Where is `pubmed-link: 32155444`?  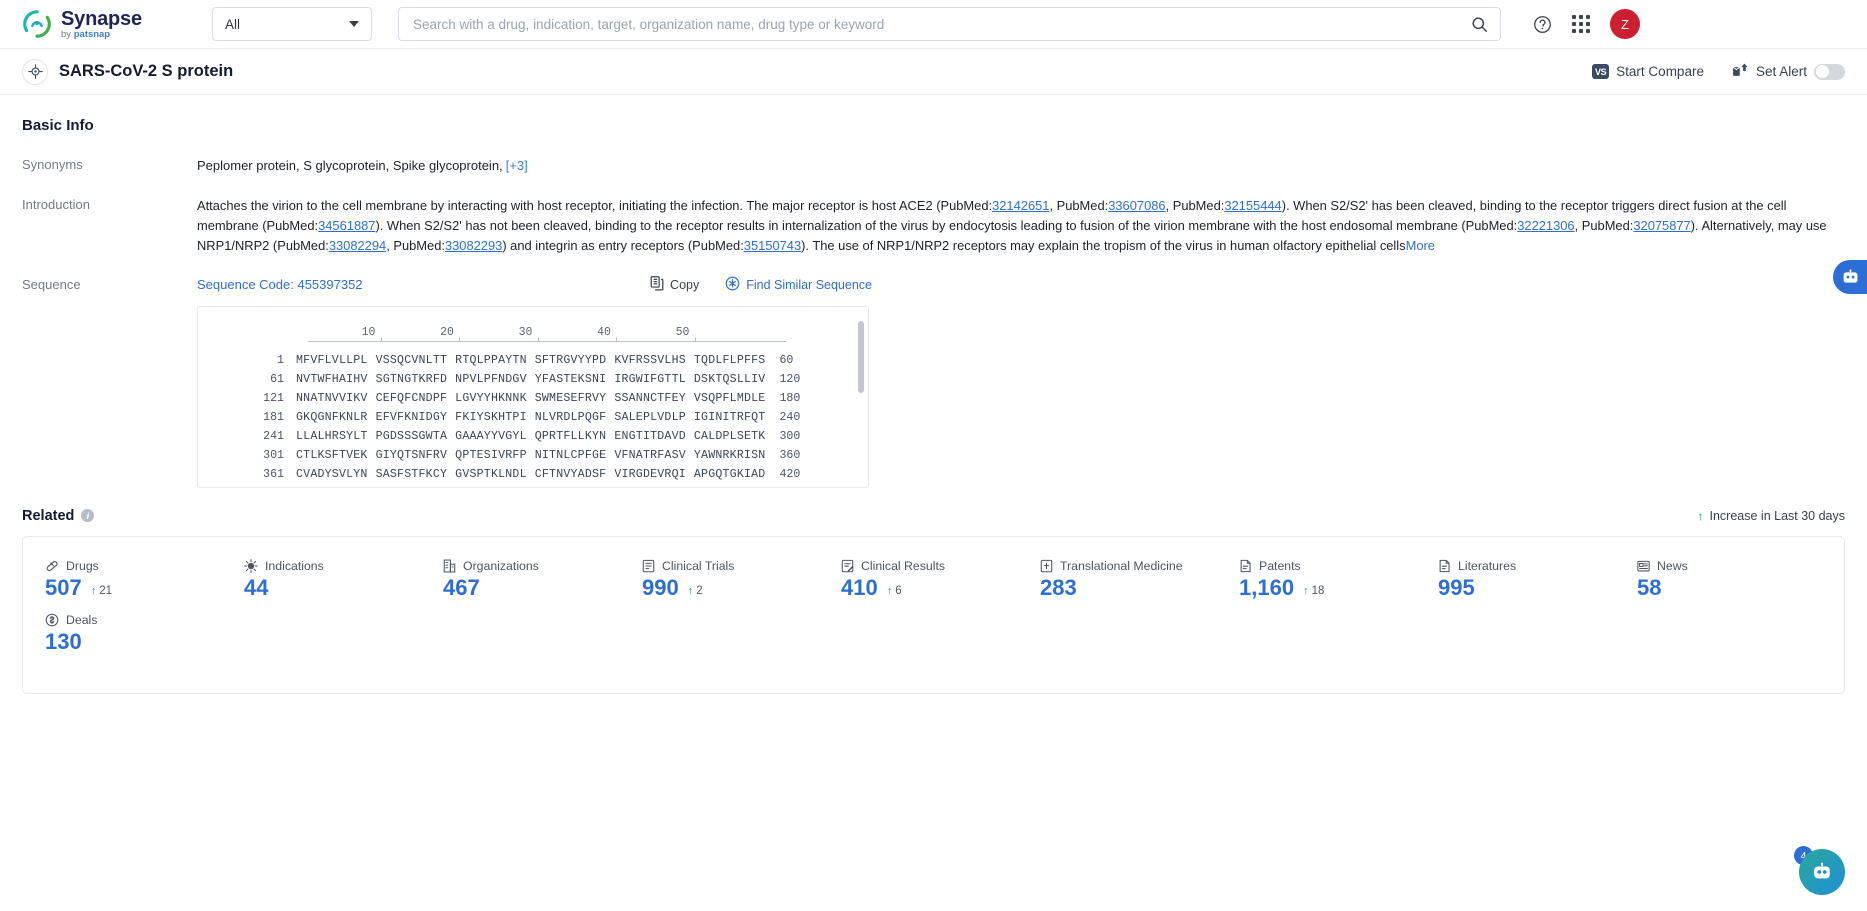 pubmed-link: 32155444 is located at coordinates (1252, 205).